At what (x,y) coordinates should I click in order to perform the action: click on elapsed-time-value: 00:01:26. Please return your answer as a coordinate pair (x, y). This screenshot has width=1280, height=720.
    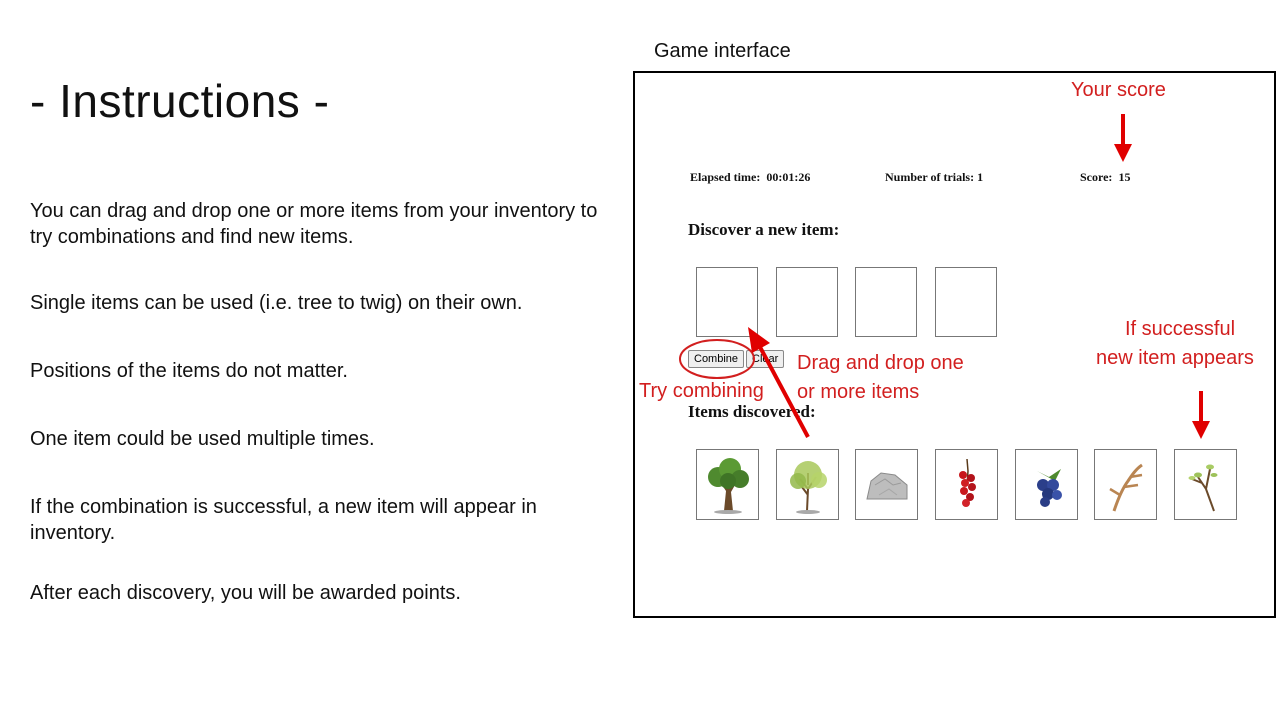
    Looking at the image, I should click on (788, 177).